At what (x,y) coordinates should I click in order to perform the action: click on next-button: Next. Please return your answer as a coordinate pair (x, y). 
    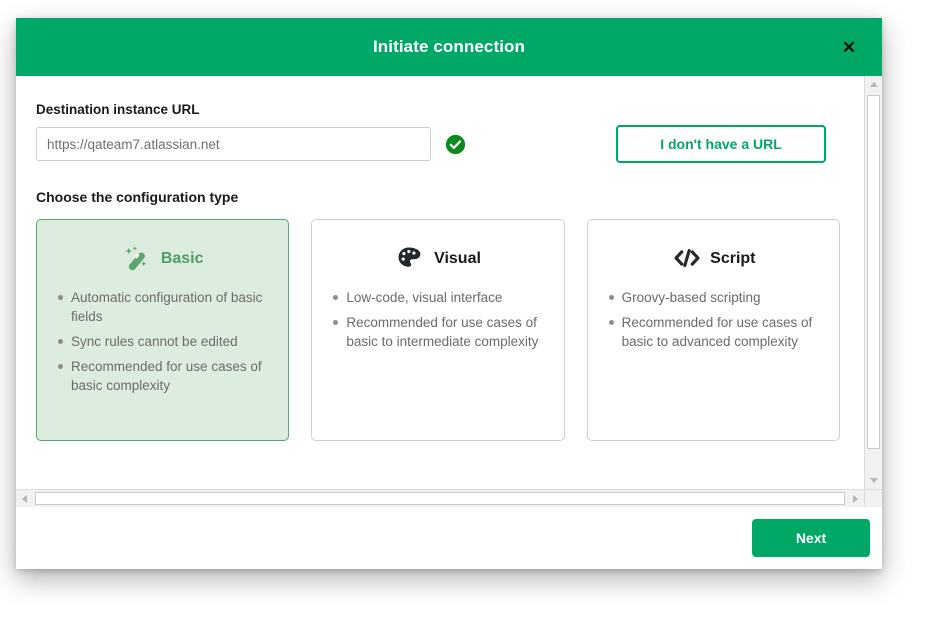
    Looking at the image, I should click on (811, 538).